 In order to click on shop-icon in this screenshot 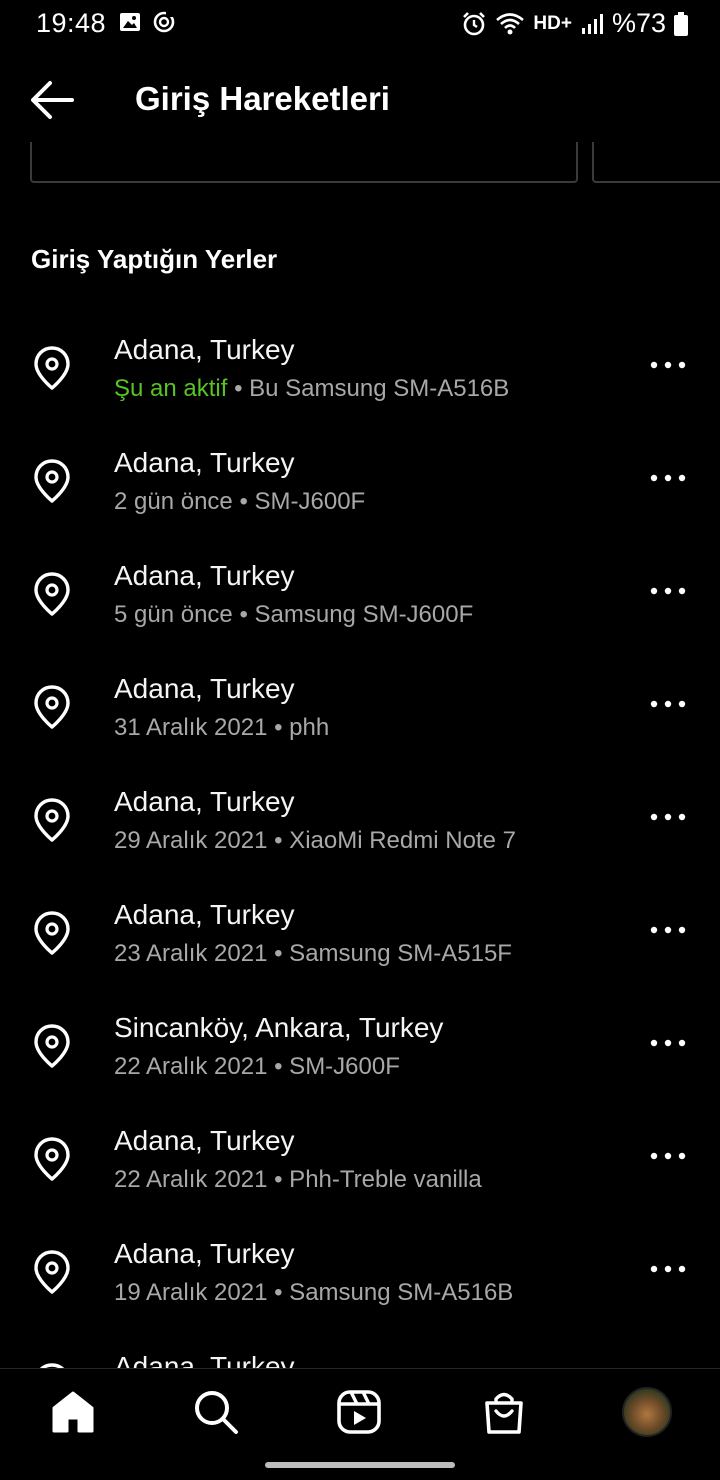, I will do `click(504, 1413)`.